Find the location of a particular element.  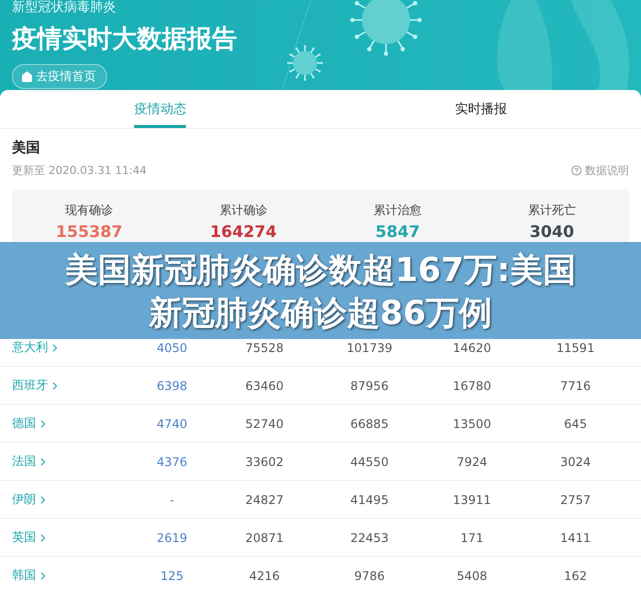

table-cell-text: - is located at coordinates (172, 499).